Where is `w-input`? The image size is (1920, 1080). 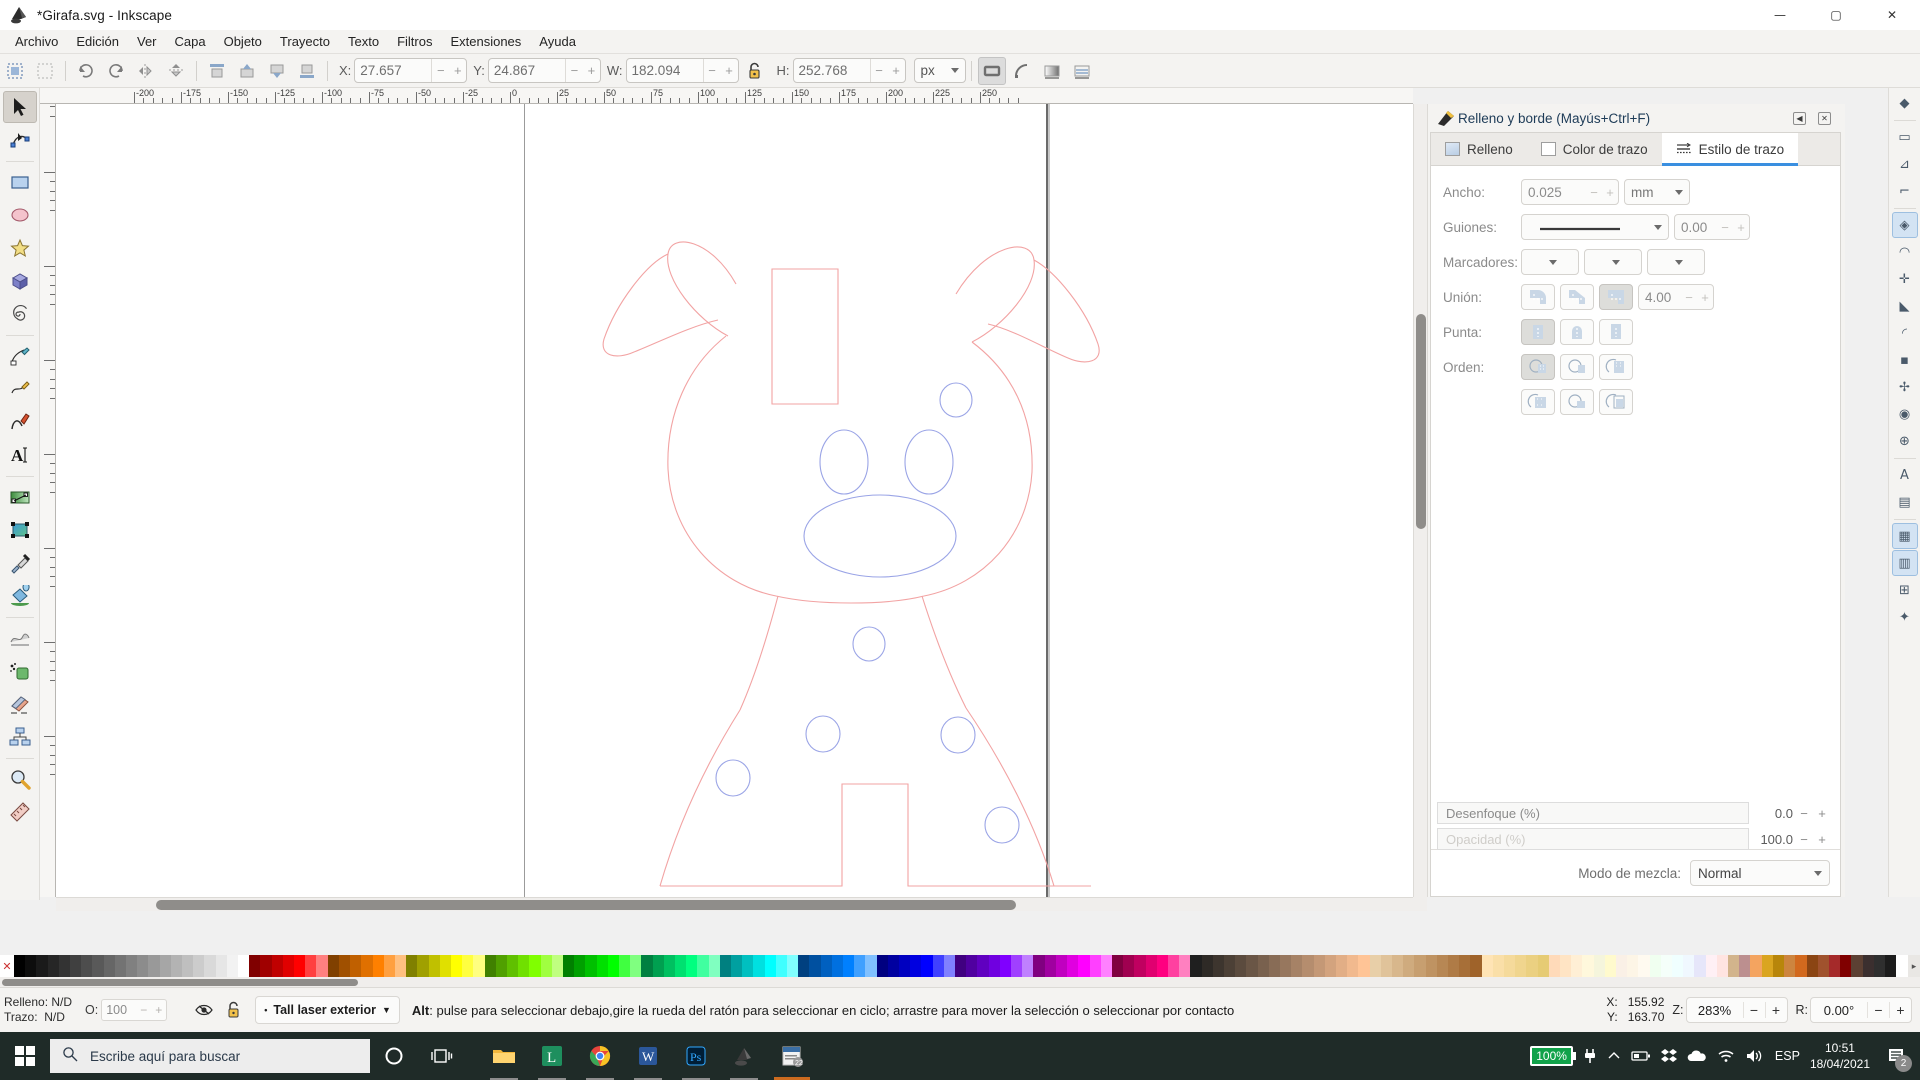 w-input is located at coordinates (664, 70).